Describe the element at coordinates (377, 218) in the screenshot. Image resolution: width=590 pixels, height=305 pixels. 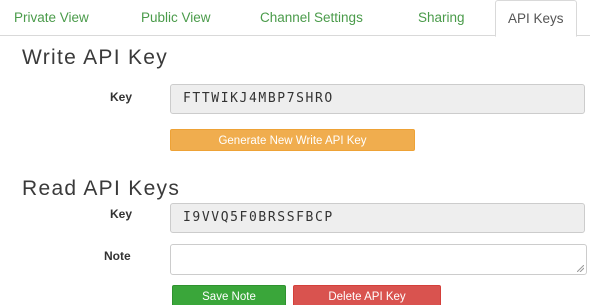
I see `read-api-key-field: I9VVQ5F0BRSSFBCP` at that location.